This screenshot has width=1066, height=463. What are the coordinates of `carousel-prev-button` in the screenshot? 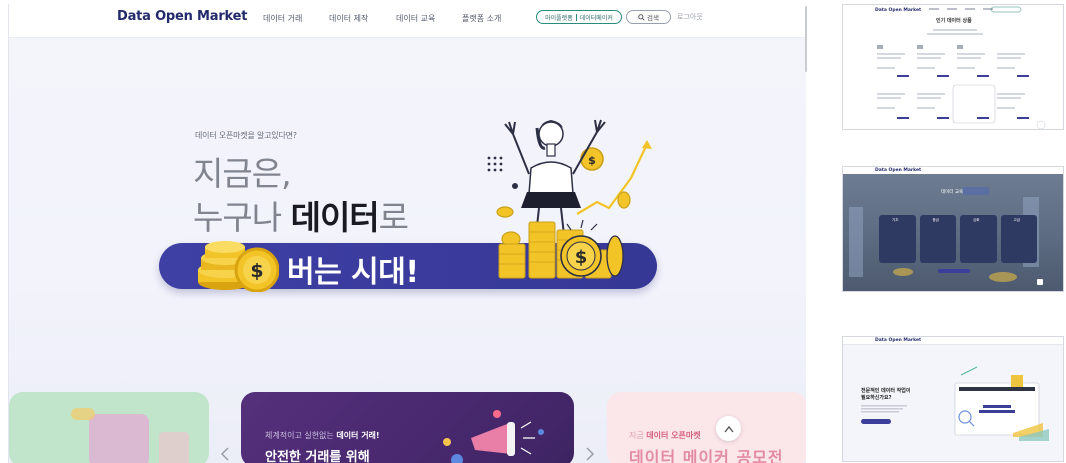 It's located at (225, 454).